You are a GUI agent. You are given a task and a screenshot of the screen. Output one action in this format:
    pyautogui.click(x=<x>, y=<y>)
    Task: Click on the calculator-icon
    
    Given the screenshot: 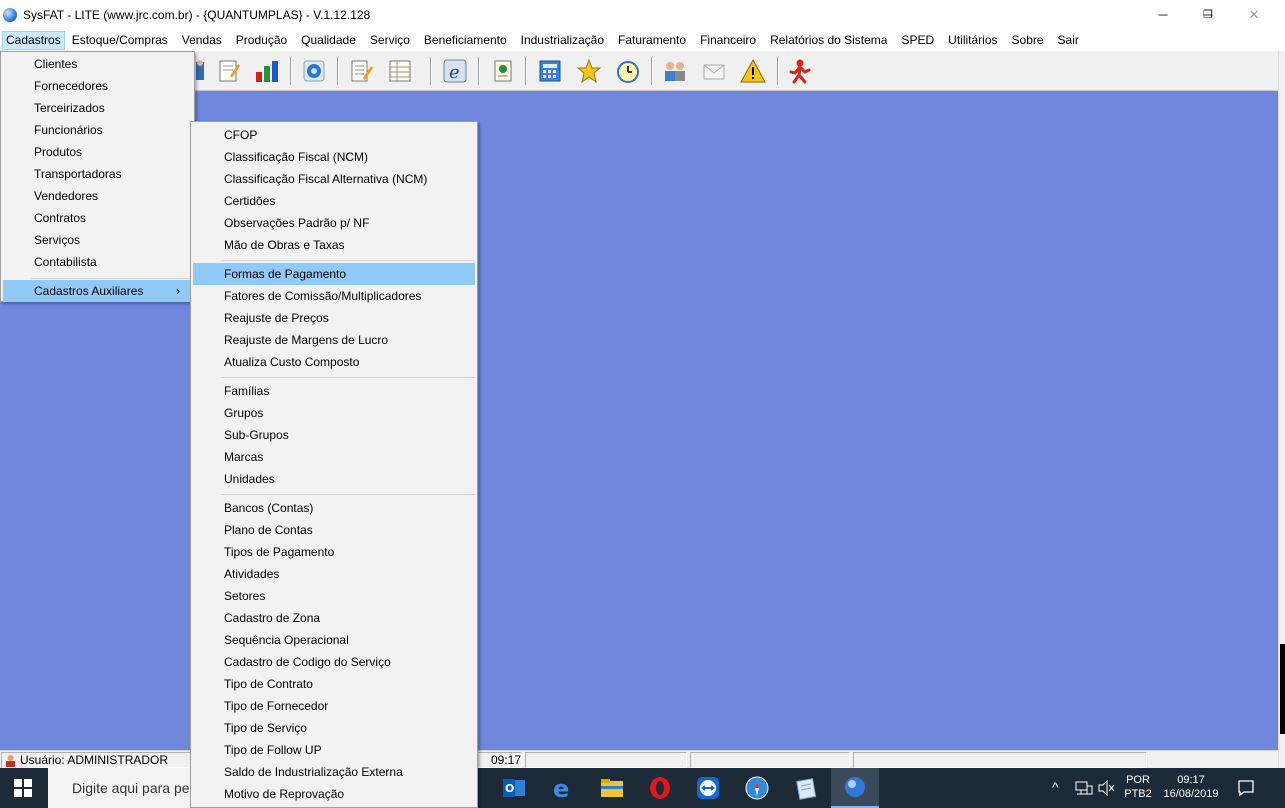 What is the action you would take?
    pyautogui.click(x=550, y=71)
    